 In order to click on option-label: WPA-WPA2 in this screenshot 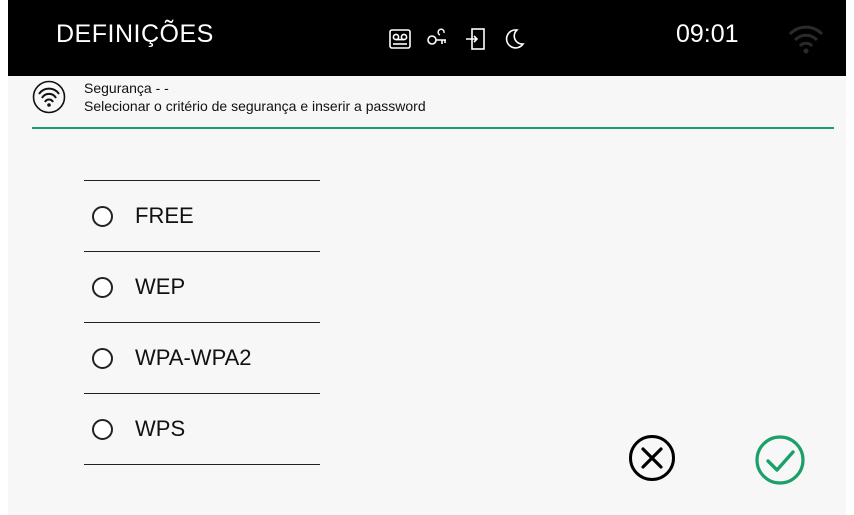, I will do `click(193, 357)`.